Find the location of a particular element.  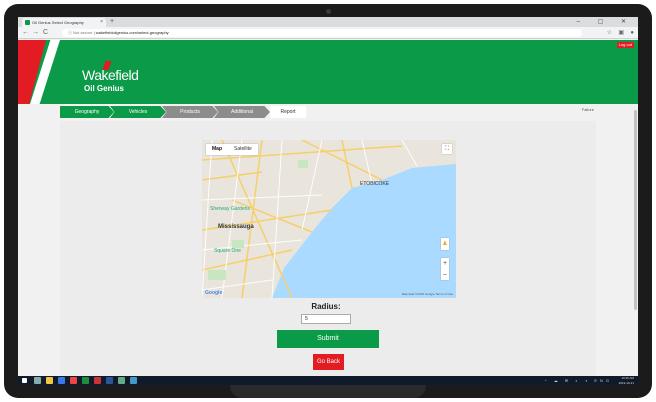

edge-icon is located at coordinates (133, 380).